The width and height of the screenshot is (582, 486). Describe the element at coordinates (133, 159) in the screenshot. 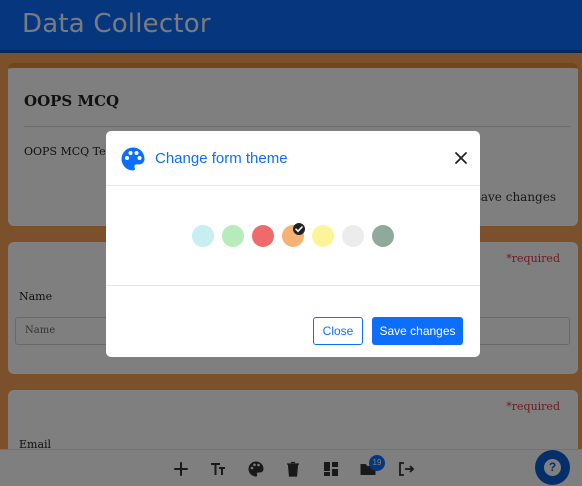

I see `palette-icon` at that location.